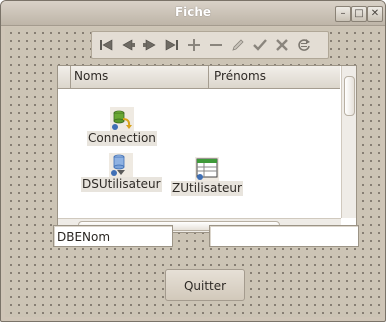  What do you see at coordinates (113, 236) in the screenshot?
I see `nom-edit-field: DBENom` at bounding box center [113, 236].